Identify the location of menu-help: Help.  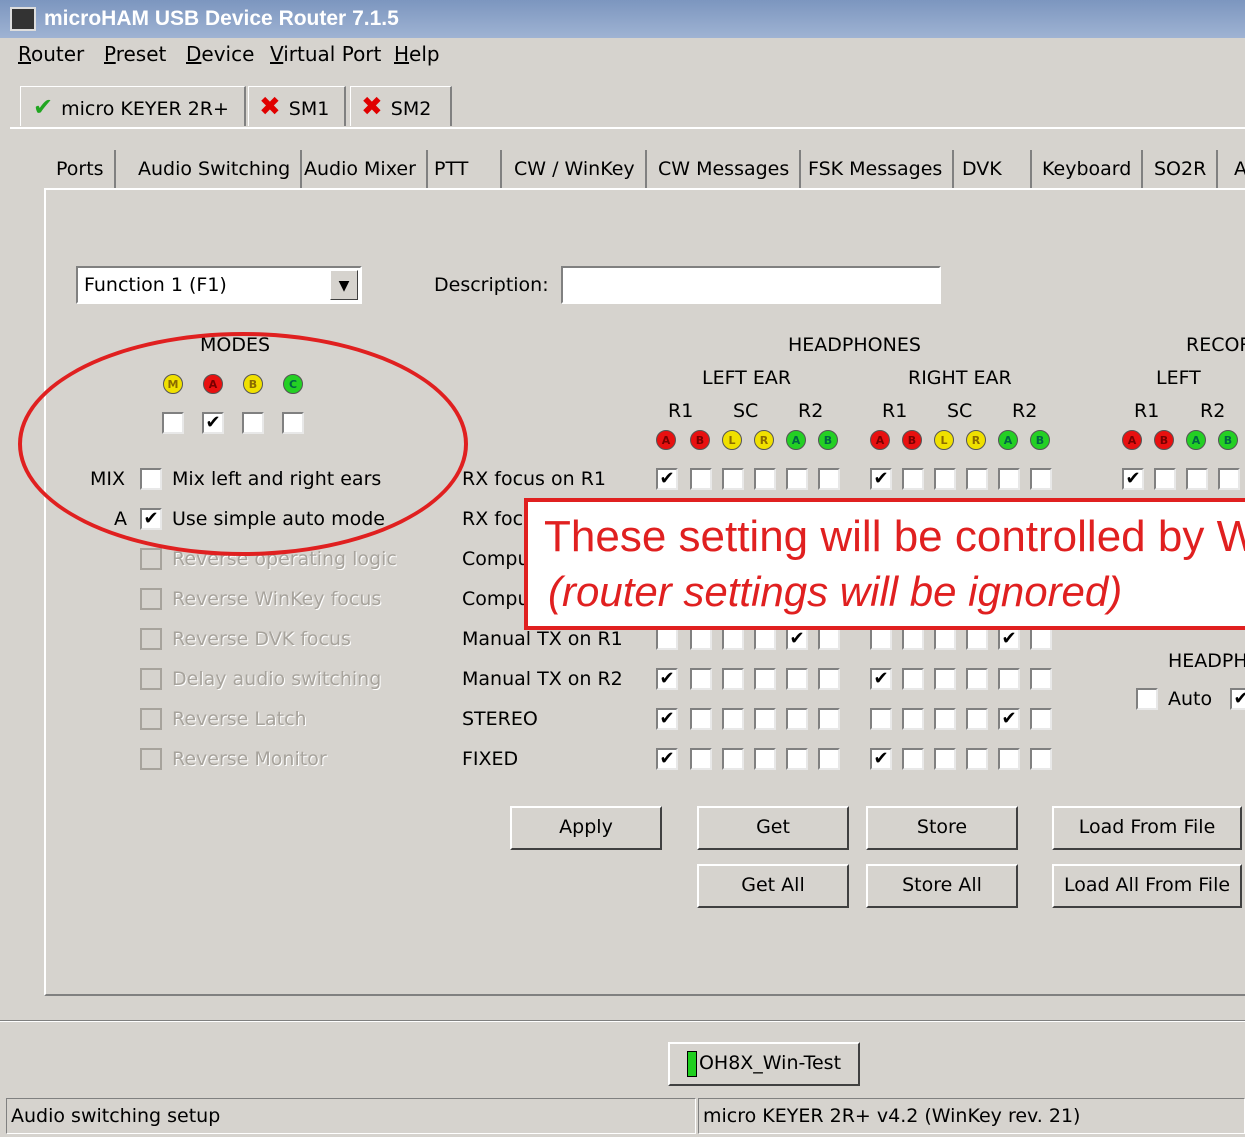
(417, 54).